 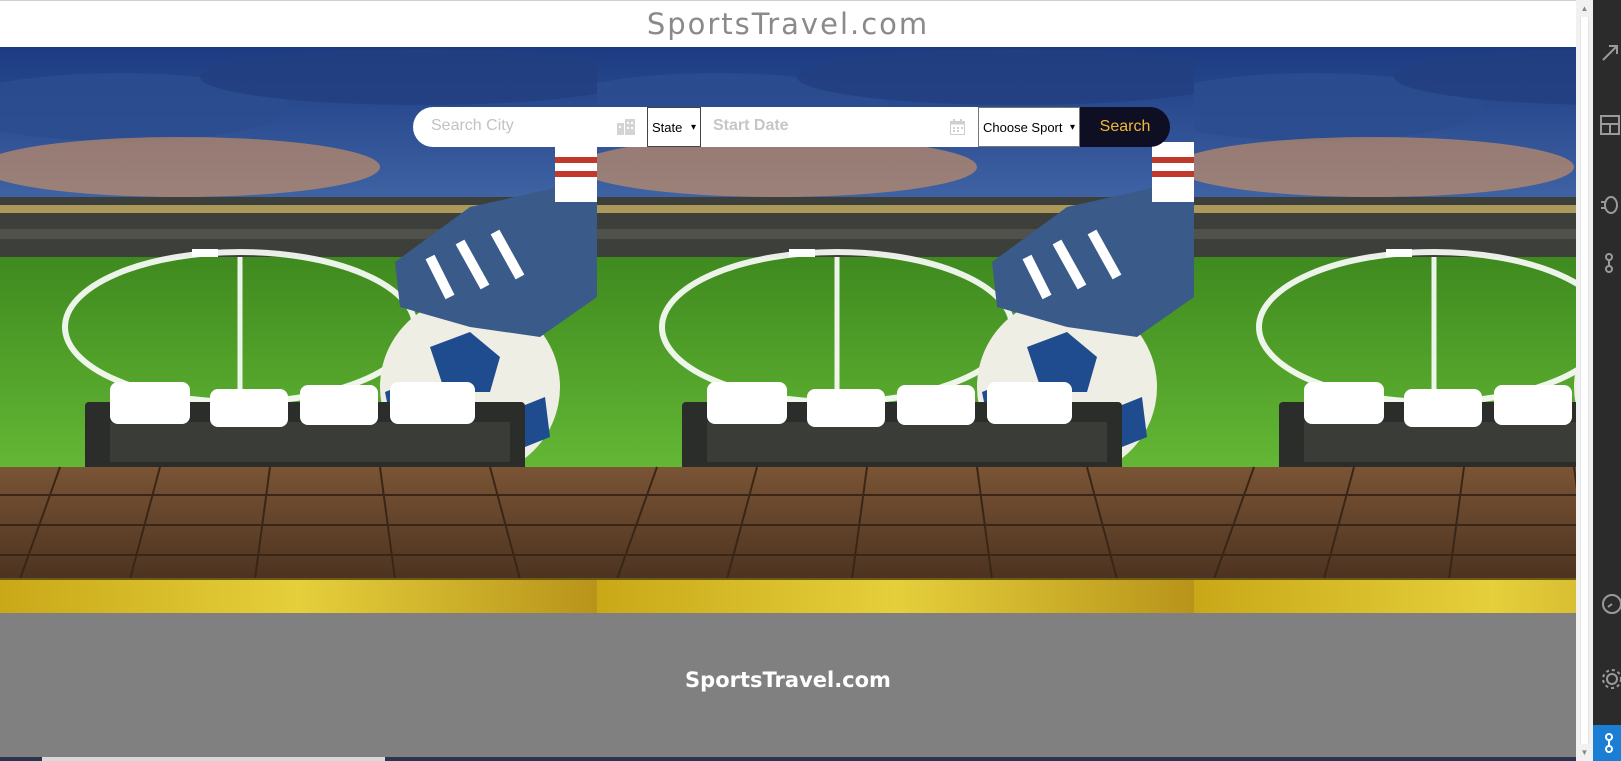 I want to click on search-button: Search, so click(x=1125, y=127).